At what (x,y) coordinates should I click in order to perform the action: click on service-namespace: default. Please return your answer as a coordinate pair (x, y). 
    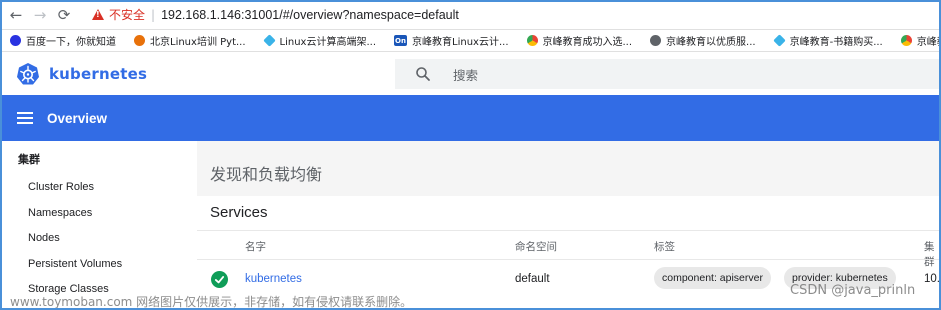
    Looking at the image, I should click on (532, 279).